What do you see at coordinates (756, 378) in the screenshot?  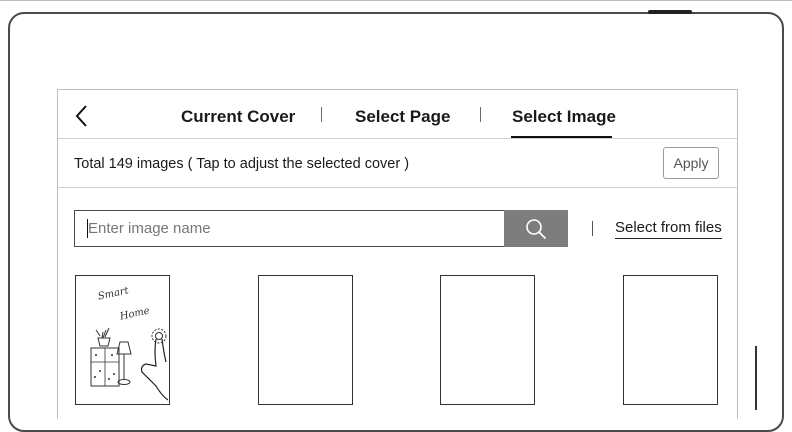 I see `scroll-indicator` at bounding box center [756, 378].